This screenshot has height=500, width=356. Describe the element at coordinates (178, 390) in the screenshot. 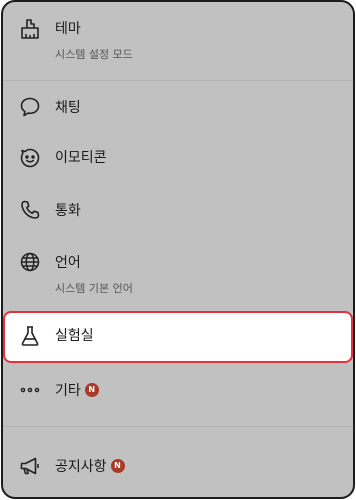

I see `menu-item-etc: 기타 N` at that location.